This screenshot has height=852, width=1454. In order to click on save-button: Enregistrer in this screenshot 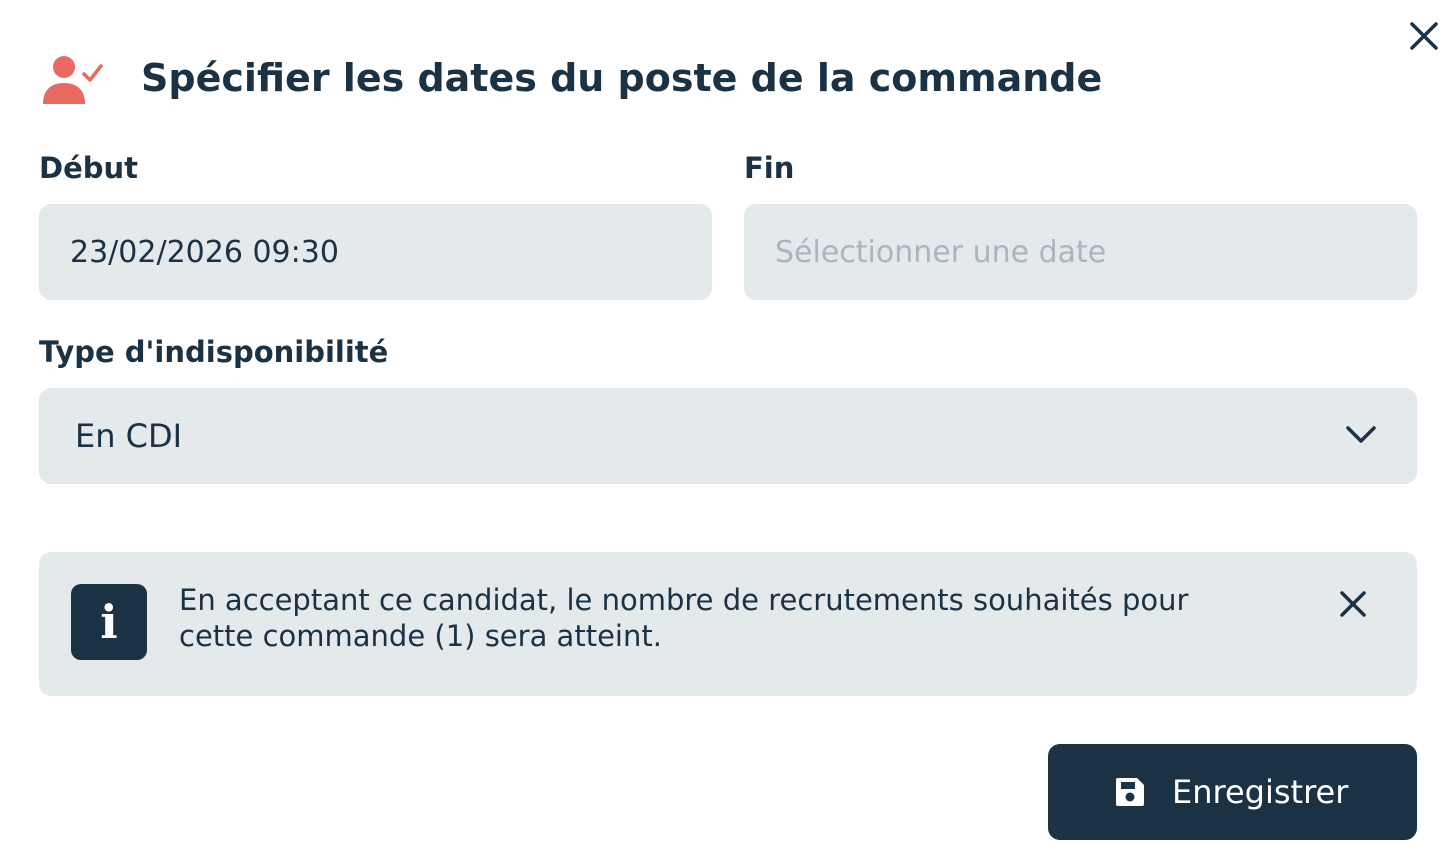, I will do `click(1232, 792)`.